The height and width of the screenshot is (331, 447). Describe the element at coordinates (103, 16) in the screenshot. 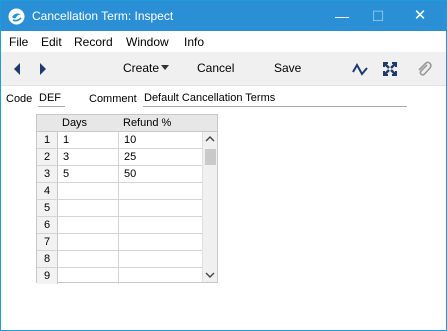

I see `window-title: Cancellation Term: Inspect` at that location.